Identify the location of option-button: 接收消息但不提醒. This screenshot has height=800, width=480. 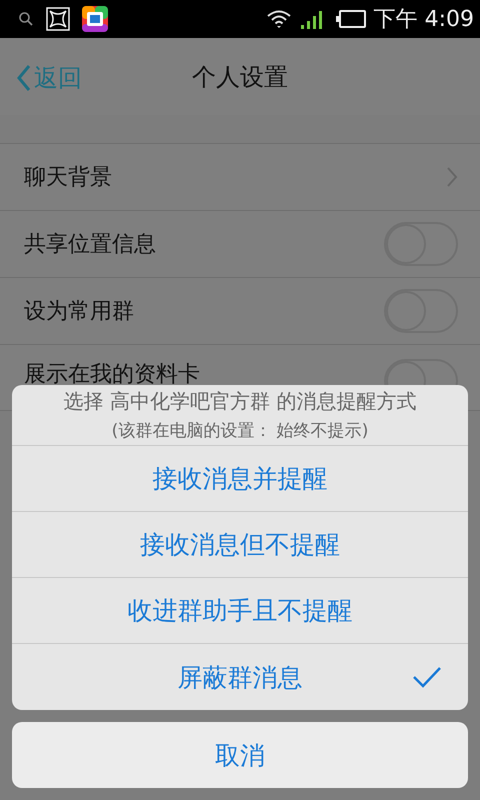
(240, 545).